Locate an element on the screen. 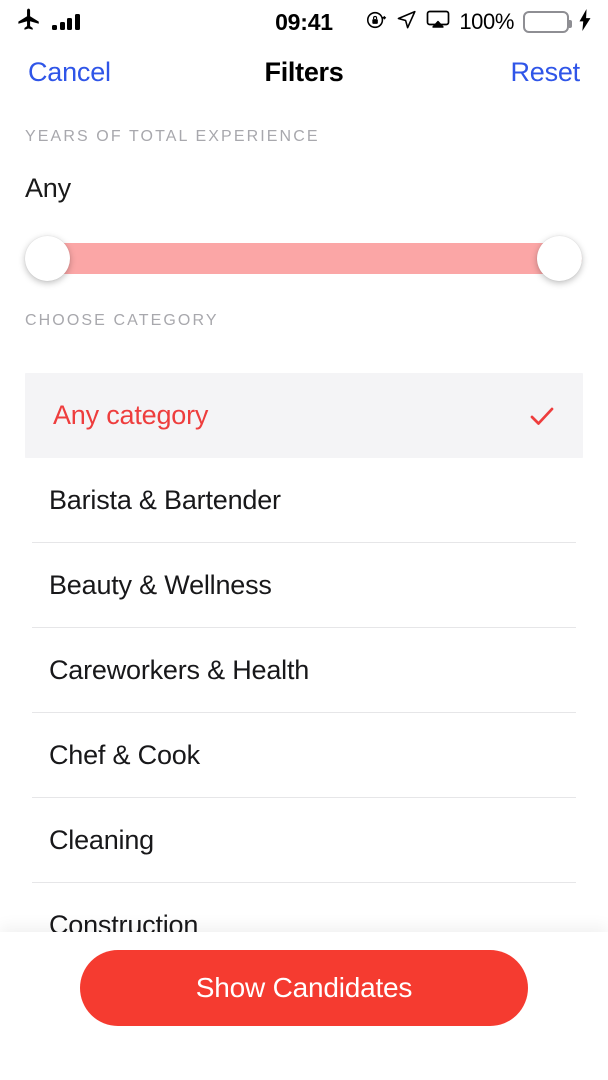 This screenshot has width=608, height=1080. range-slider-max-thumb is located at coordinates (559, 258).